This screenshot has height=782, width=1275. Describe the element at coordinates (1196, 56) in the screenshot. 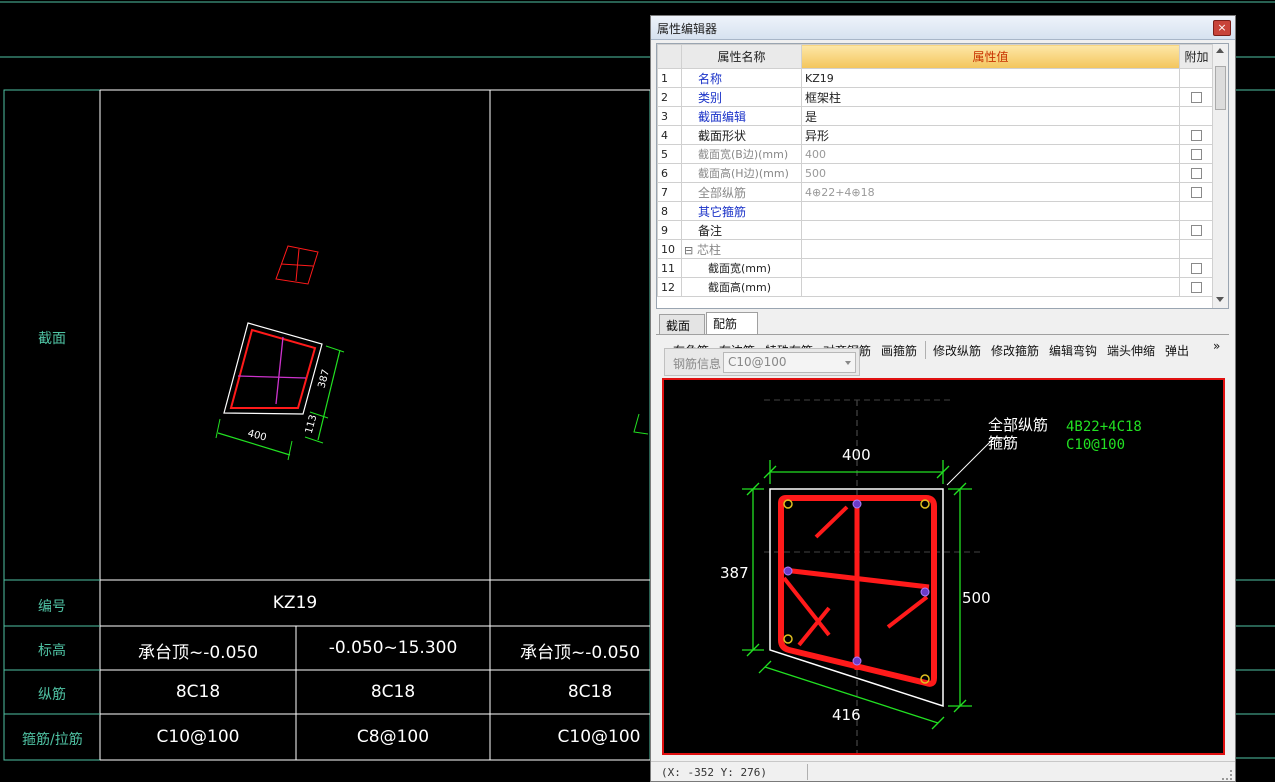

I see `header-extra: 附加` at that location.